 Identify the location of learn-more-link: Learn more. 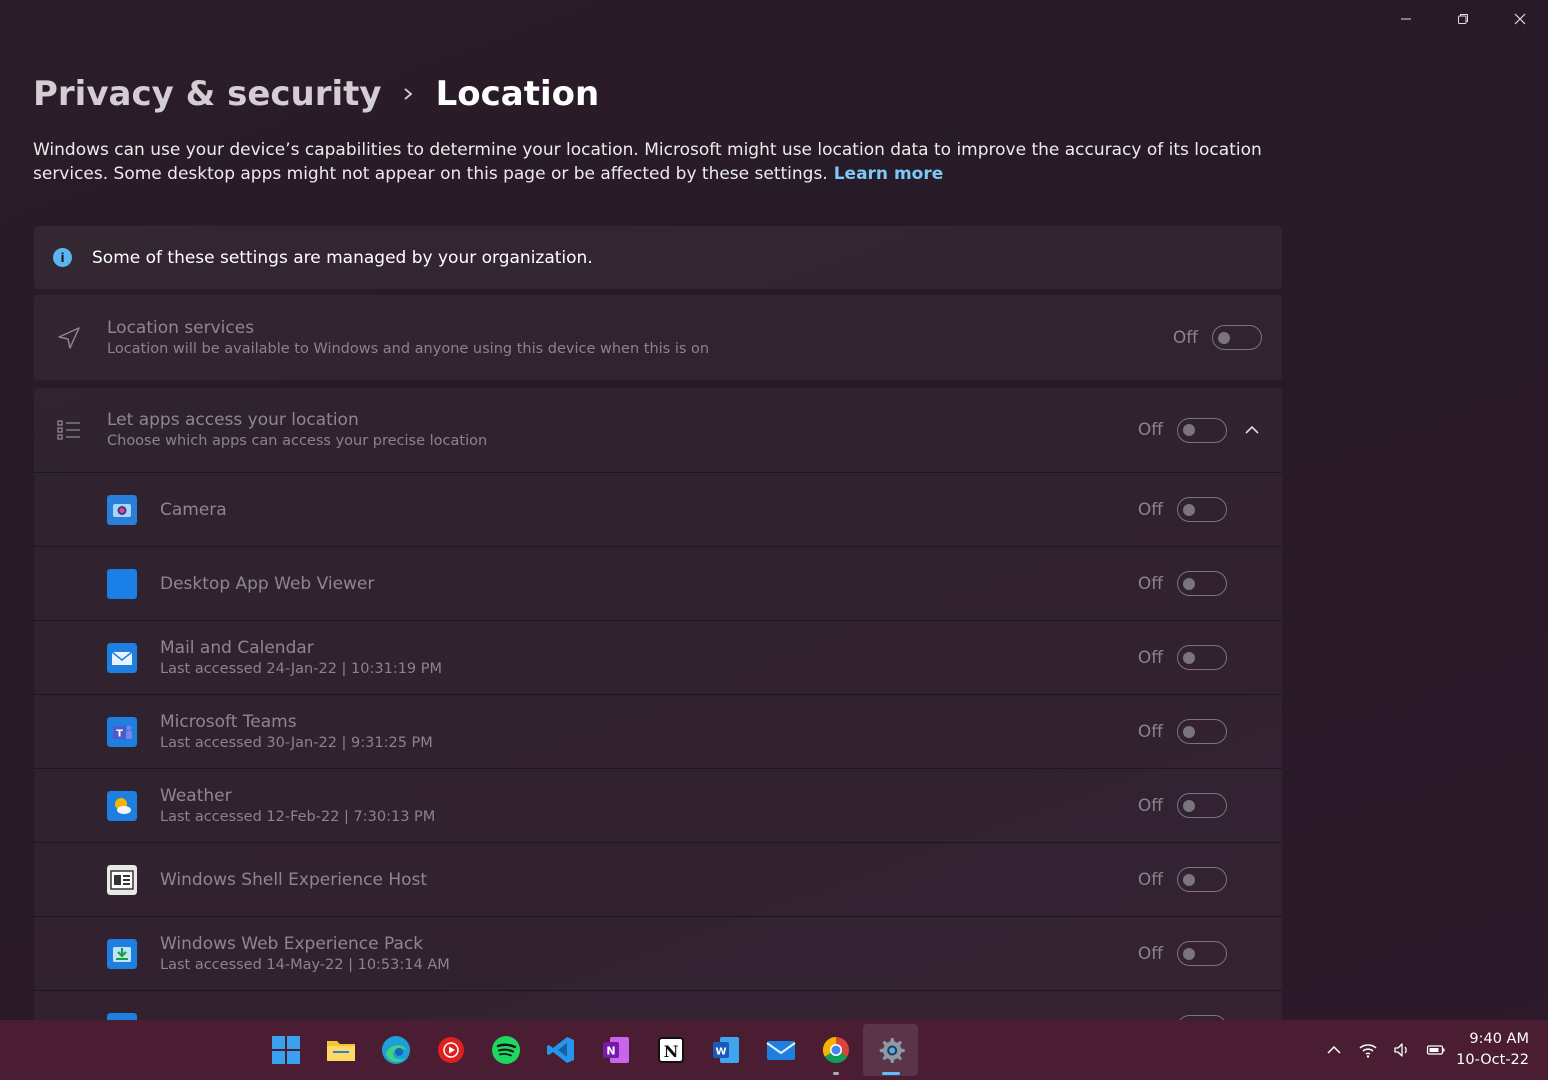
(889, 174).